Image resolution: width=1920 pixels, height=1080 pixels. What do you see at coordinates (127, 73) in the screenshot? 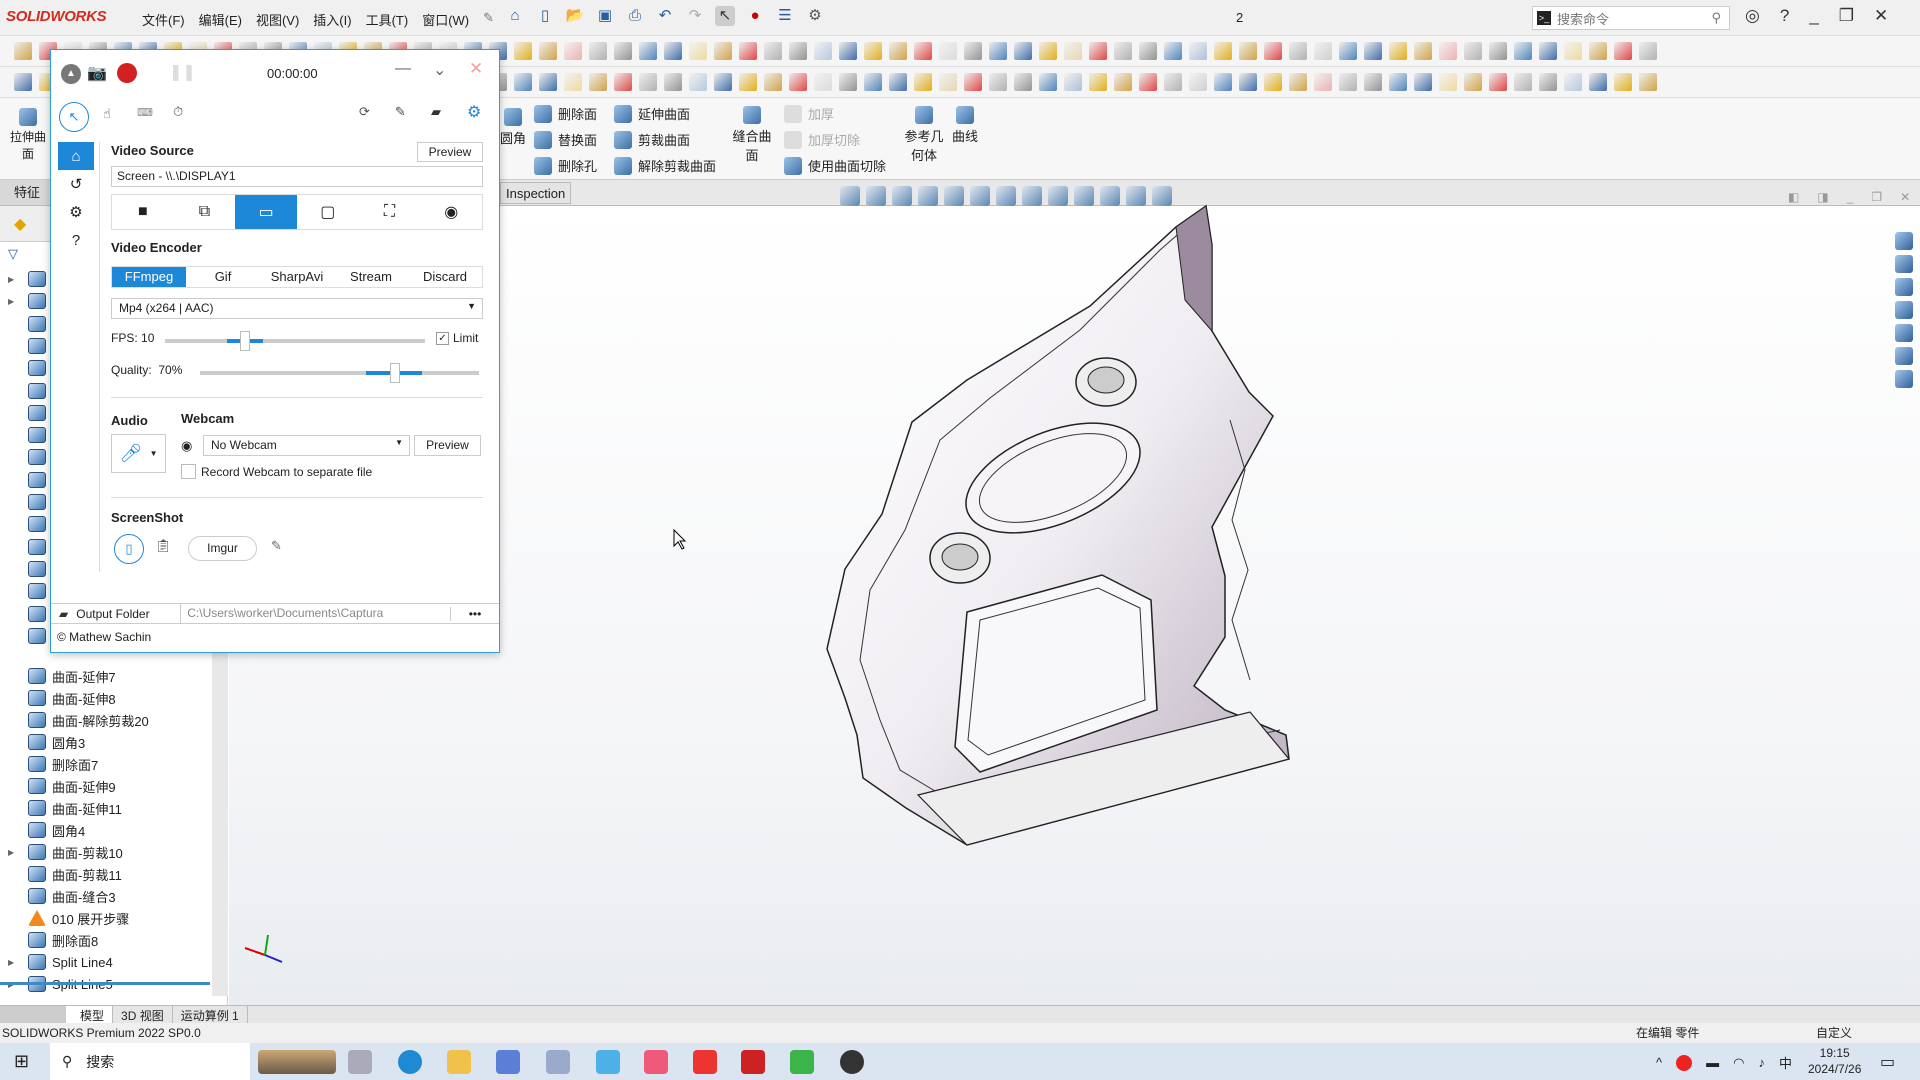
I see `record-button` at bounding box center [127, 73].